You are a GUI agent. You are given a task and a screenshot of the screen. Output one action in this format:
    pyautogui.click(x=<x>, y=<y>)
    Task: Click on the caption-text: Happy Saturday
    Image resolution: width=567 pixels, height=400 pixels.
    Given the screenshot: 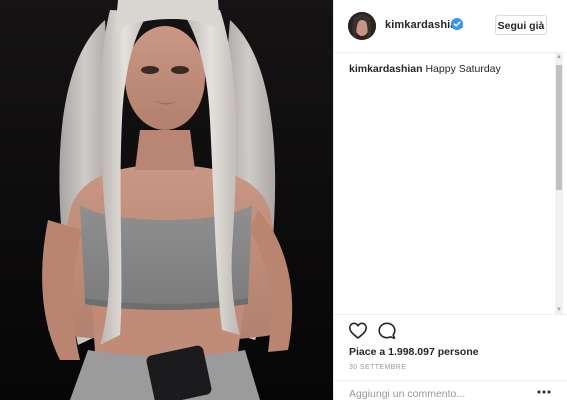 What is the action you would take?
    pyautogui.click(x=463, y=69)
    